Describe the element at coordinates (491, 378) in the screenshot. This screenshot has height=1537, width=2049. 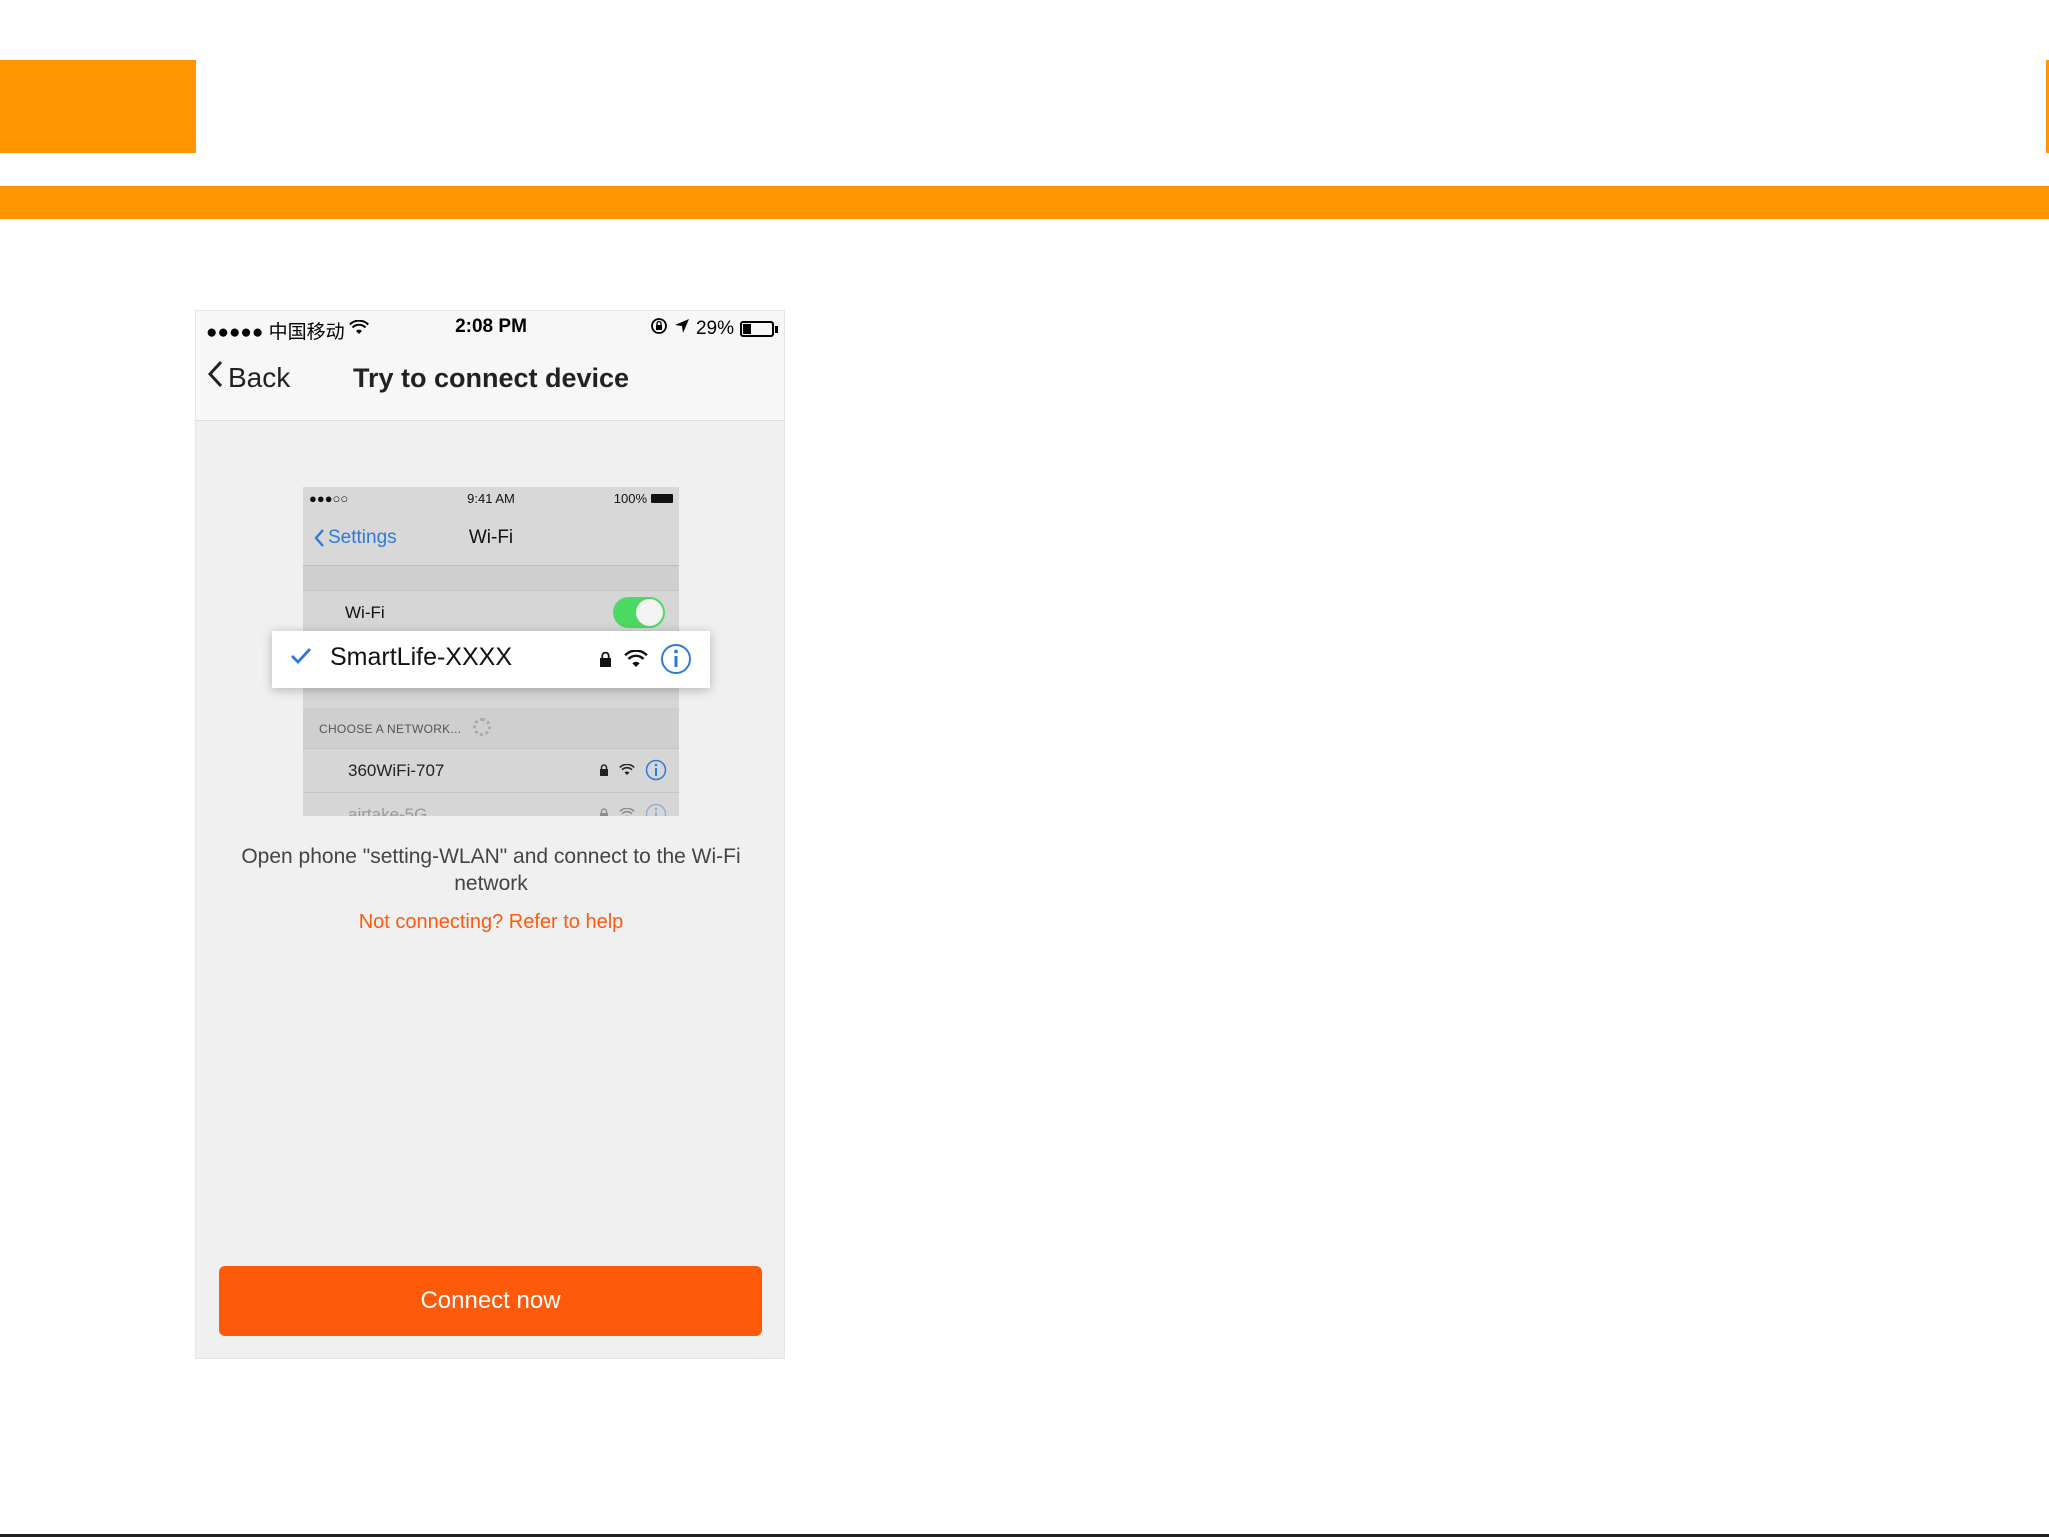
I see `page-title: Try to connect device` at that location.